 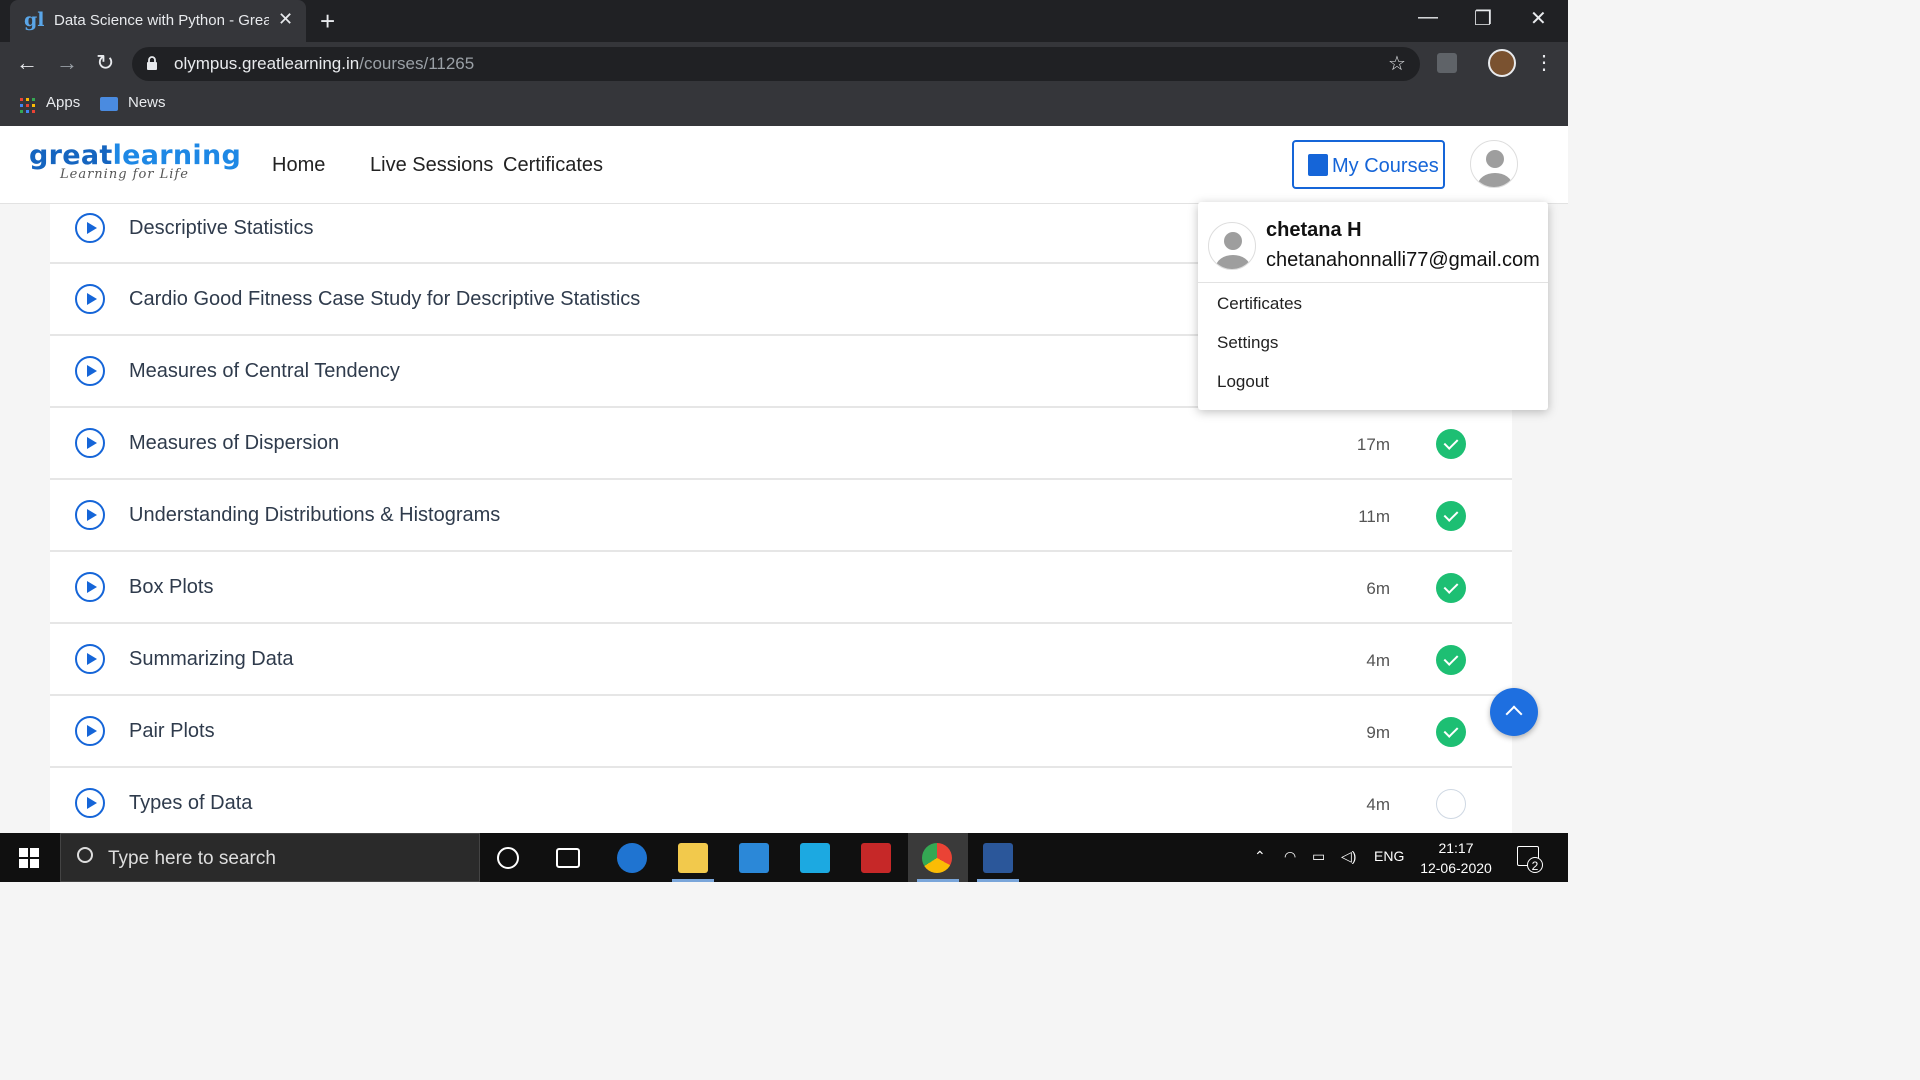 What do you see at coordinates (1538, 18) in the screenshot?
I see `close-window-button: ✕` at bounding box center [1538, 18].